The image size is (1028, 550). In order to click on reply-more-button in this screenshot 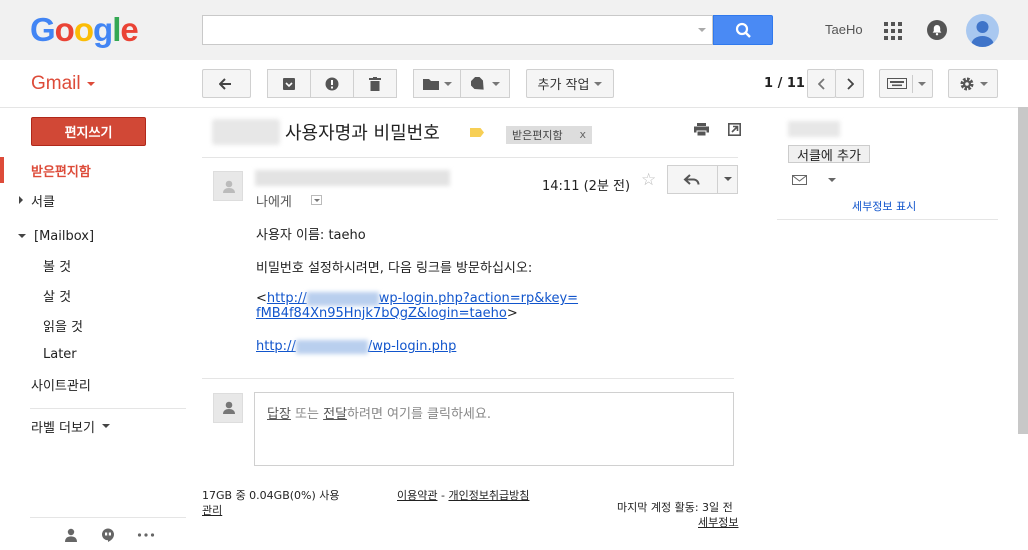, I will do `click(727, 179)`.